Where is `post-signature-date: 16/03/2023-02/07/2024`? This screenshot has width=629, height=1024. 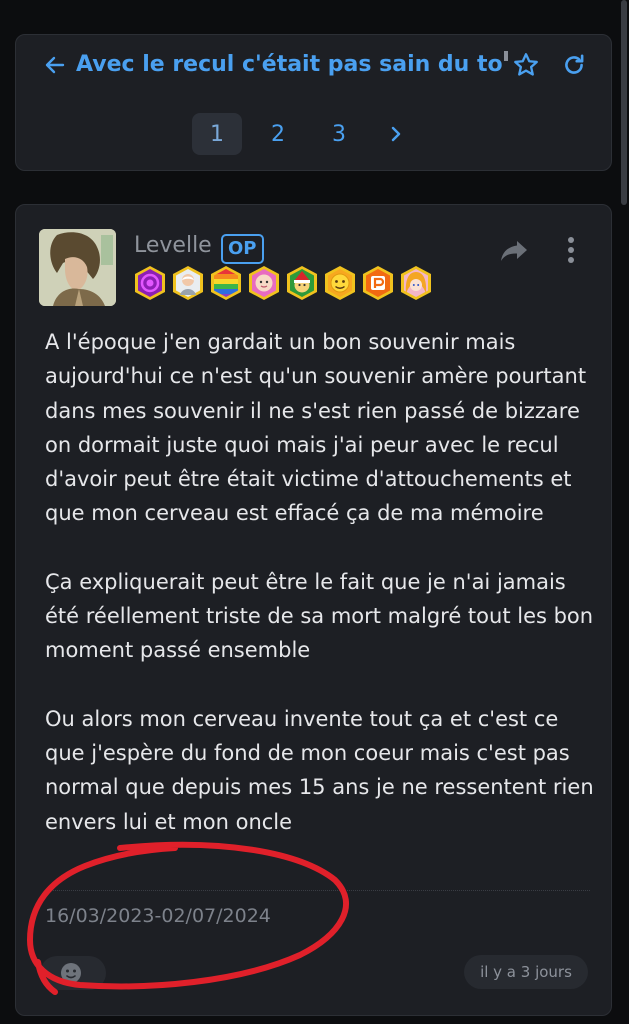 post-signature-date: 16/03/2023-02/07/2024 is located at coordinates (158, 916).